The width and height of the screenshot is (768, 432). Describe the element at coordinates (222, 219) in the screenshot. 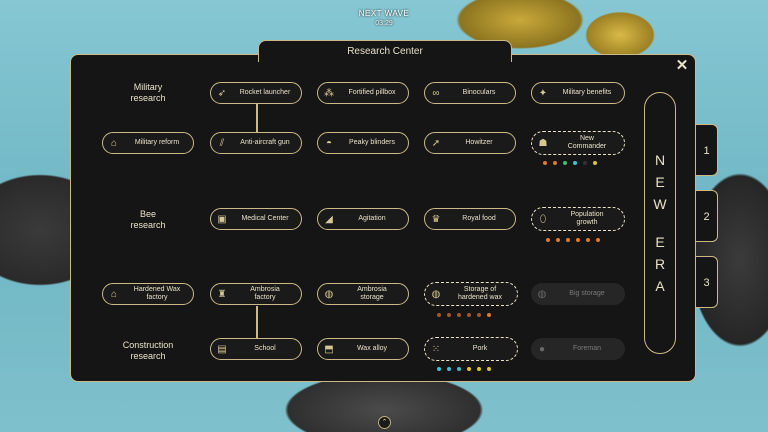

I see `medical-icon: ▣` at that location.